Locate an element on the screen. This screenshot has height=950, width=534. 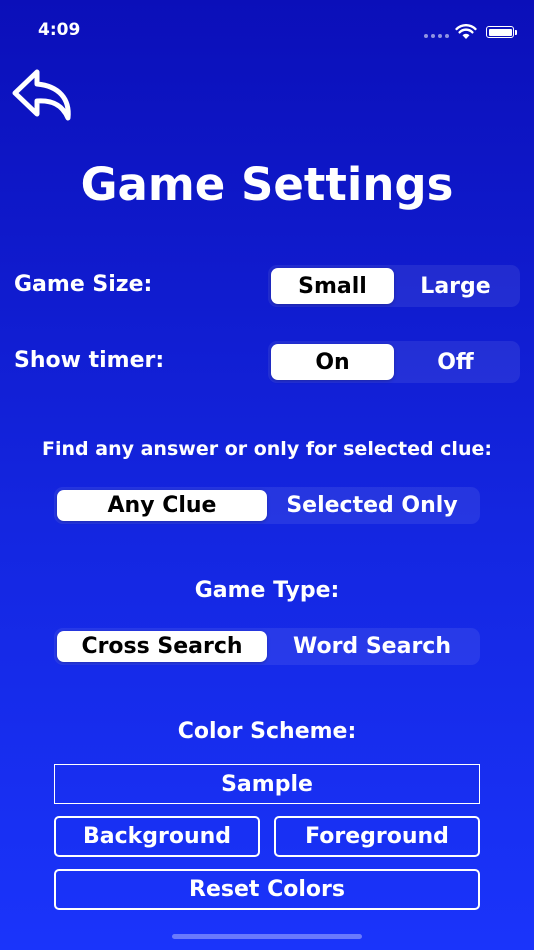
segment-off: Off is located at coordinates (455, 362).